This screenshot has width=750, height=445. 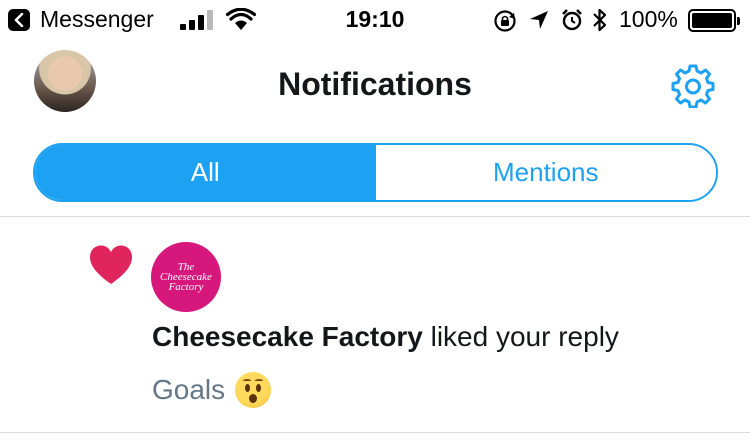 I want to click on preview-text: Goals, so click(x=189, y=389).